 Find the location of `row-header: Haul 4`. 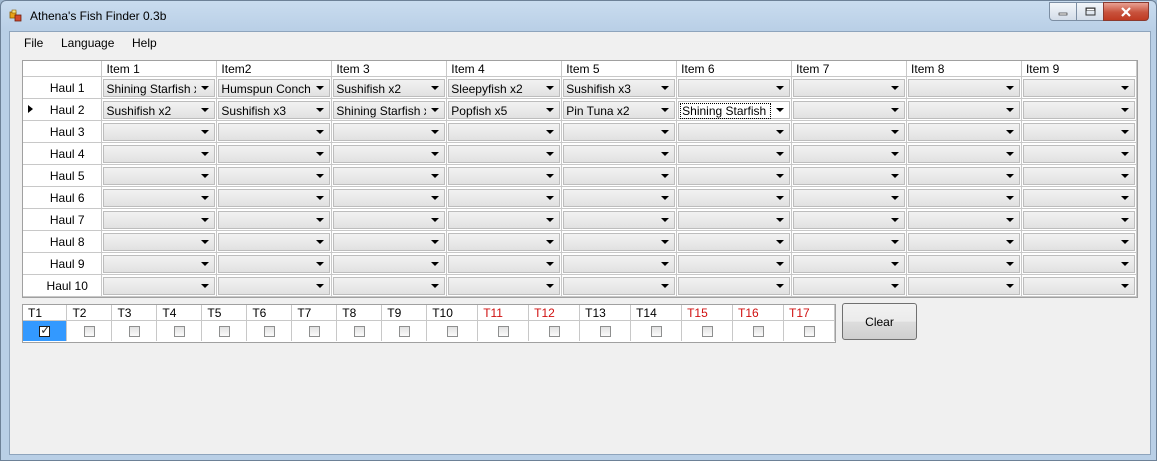

row-header: Haul 4 is located at coordinates (63, 153).